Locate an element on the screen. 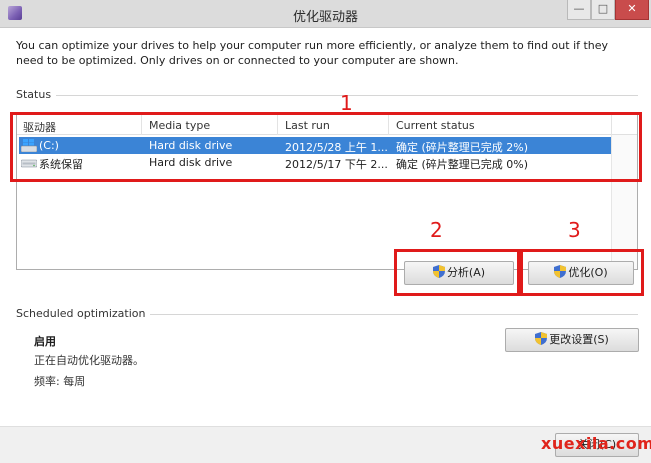  annotation-number-2: 2 is located at coordinates (436, 230).